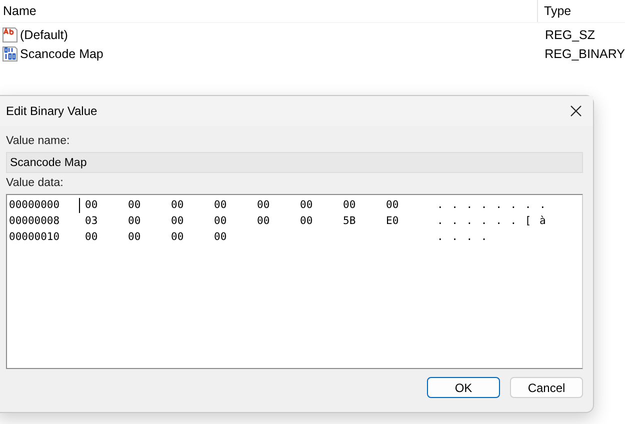 The width and height of the screenshot is (625, 424). I want to click on ascii-text: . . . . . . [ à, so click(492, 221).